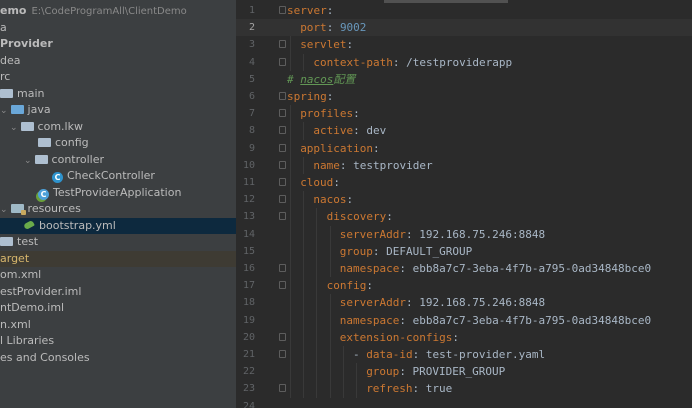  Describe the element at coordinates (118, 127) in the screenshot. I see `tree-item: ⌄ com.lkw` at that location.